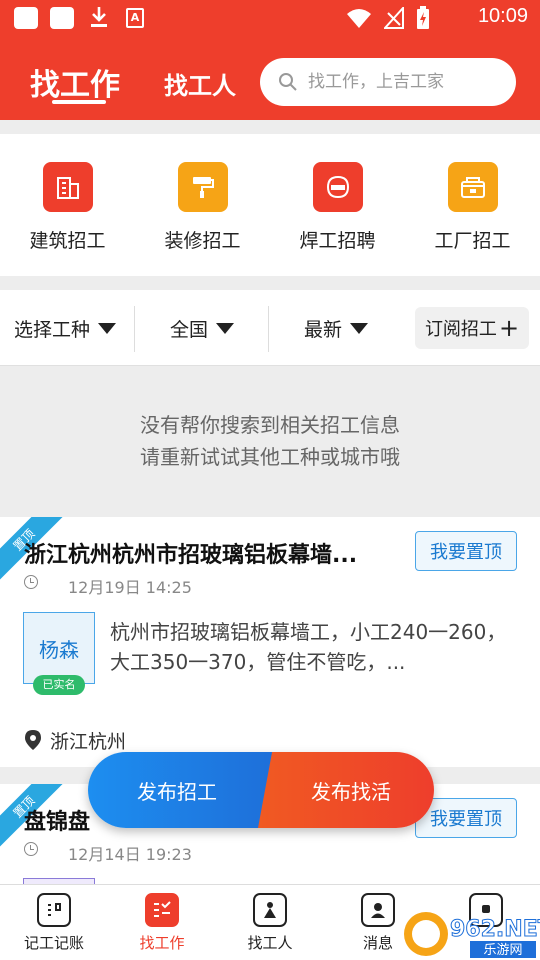 Image resolution: width=540 pixels, height=960 pixels. What do you see at coordinates (162, 910) in the screenshot?
I see `job-list-icon` at bounding box center [162, 910].